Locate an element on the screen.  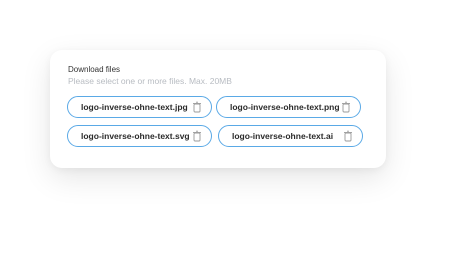
file-chip-ai: logo-inverse-ohne-text.ai is located at coordinates (290, 136).